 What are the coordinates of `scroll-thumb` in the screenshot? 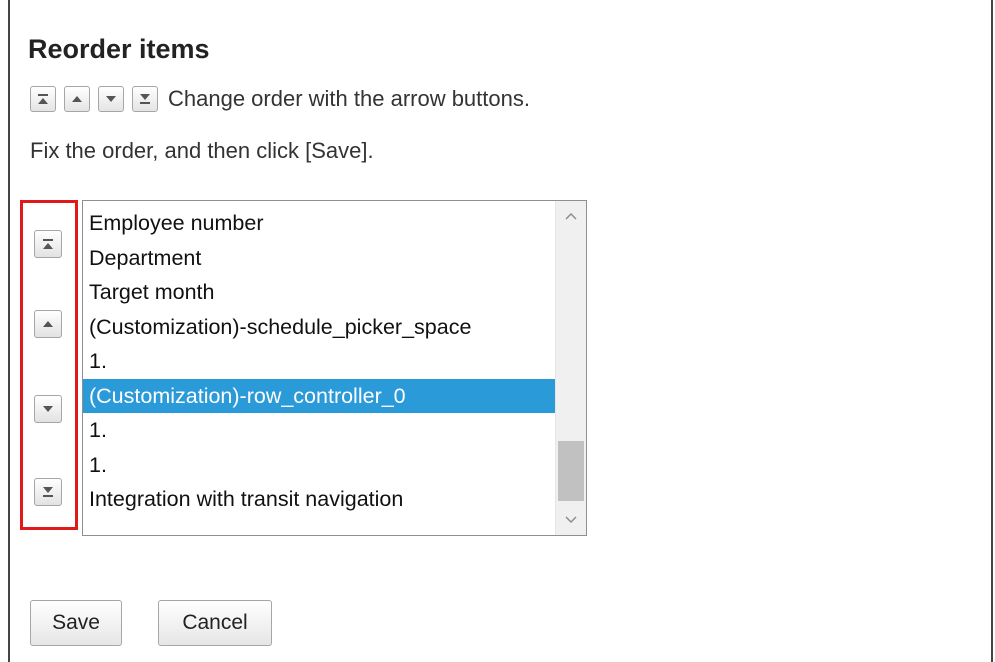 It's located at (571, 471).